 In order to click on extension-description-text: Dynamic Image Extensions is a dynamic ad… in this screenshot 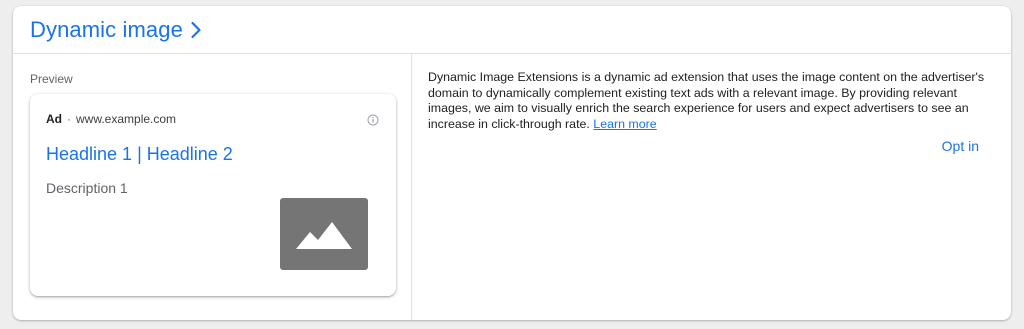, I will do `click(706, 100)`.